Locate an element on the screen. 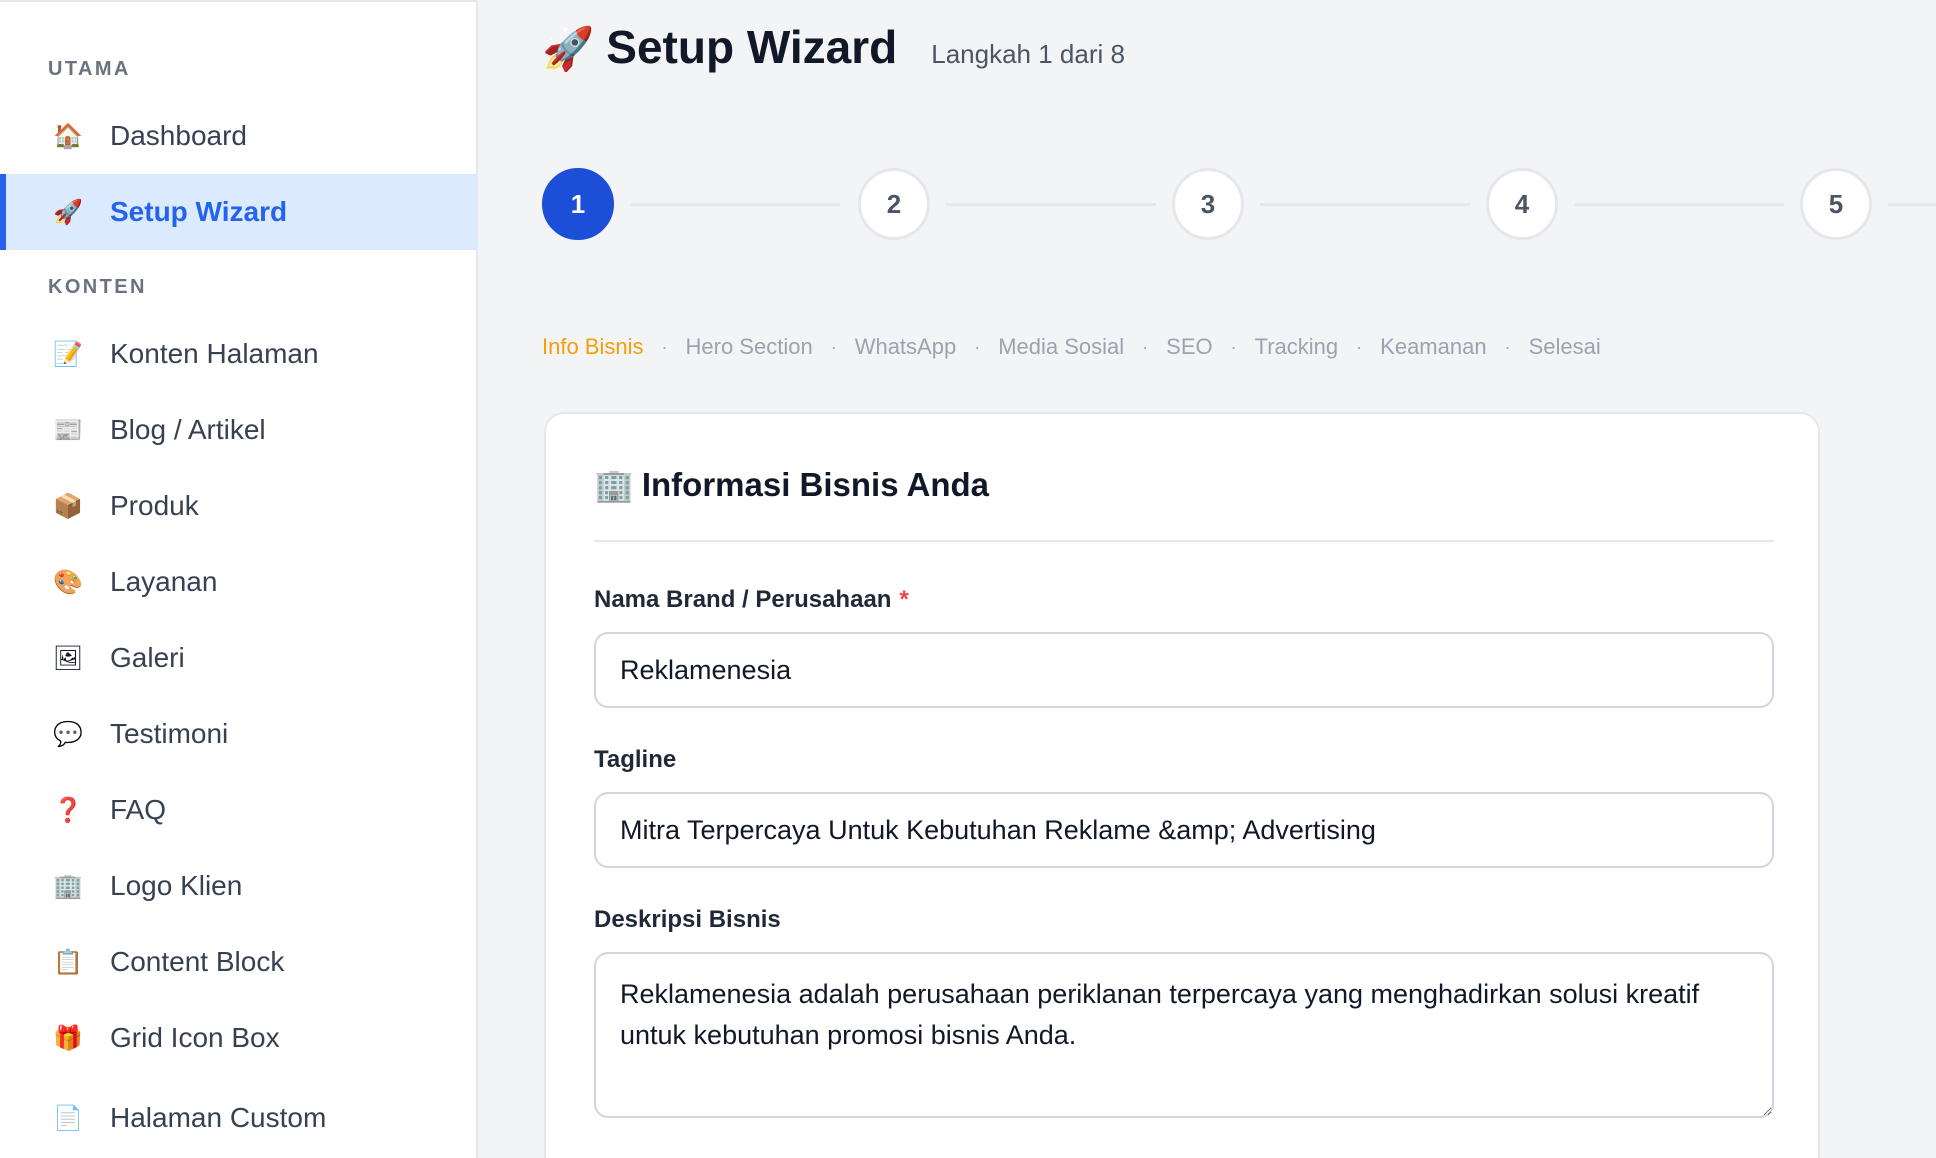 This screenshot has height=1158, width=1936. step-counter: Langkah 1 dari 8 is located at coordinates (1028, 54).